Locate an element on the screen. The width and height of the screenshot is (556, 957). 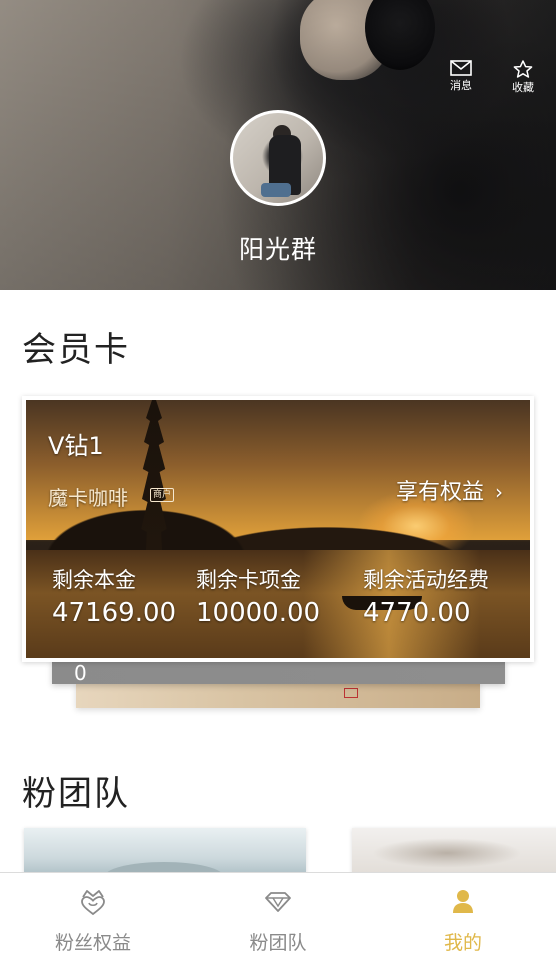
tab-fan-benefits: 粉丝权益 is located at coordinates (93, 915).